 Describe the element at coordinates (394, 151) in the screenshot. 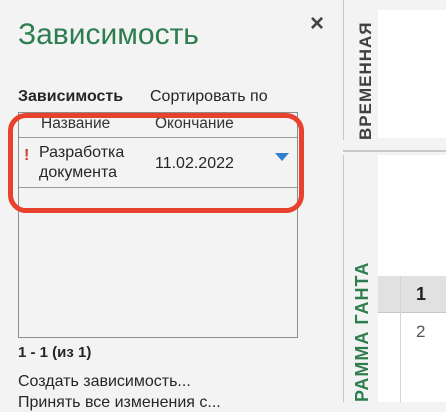

I see `view-divider` at that location.